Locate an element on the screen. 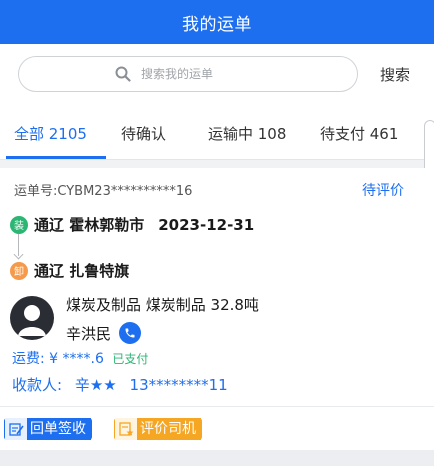  driver-row: 辛洪民 is located at coordinates (104, 333).